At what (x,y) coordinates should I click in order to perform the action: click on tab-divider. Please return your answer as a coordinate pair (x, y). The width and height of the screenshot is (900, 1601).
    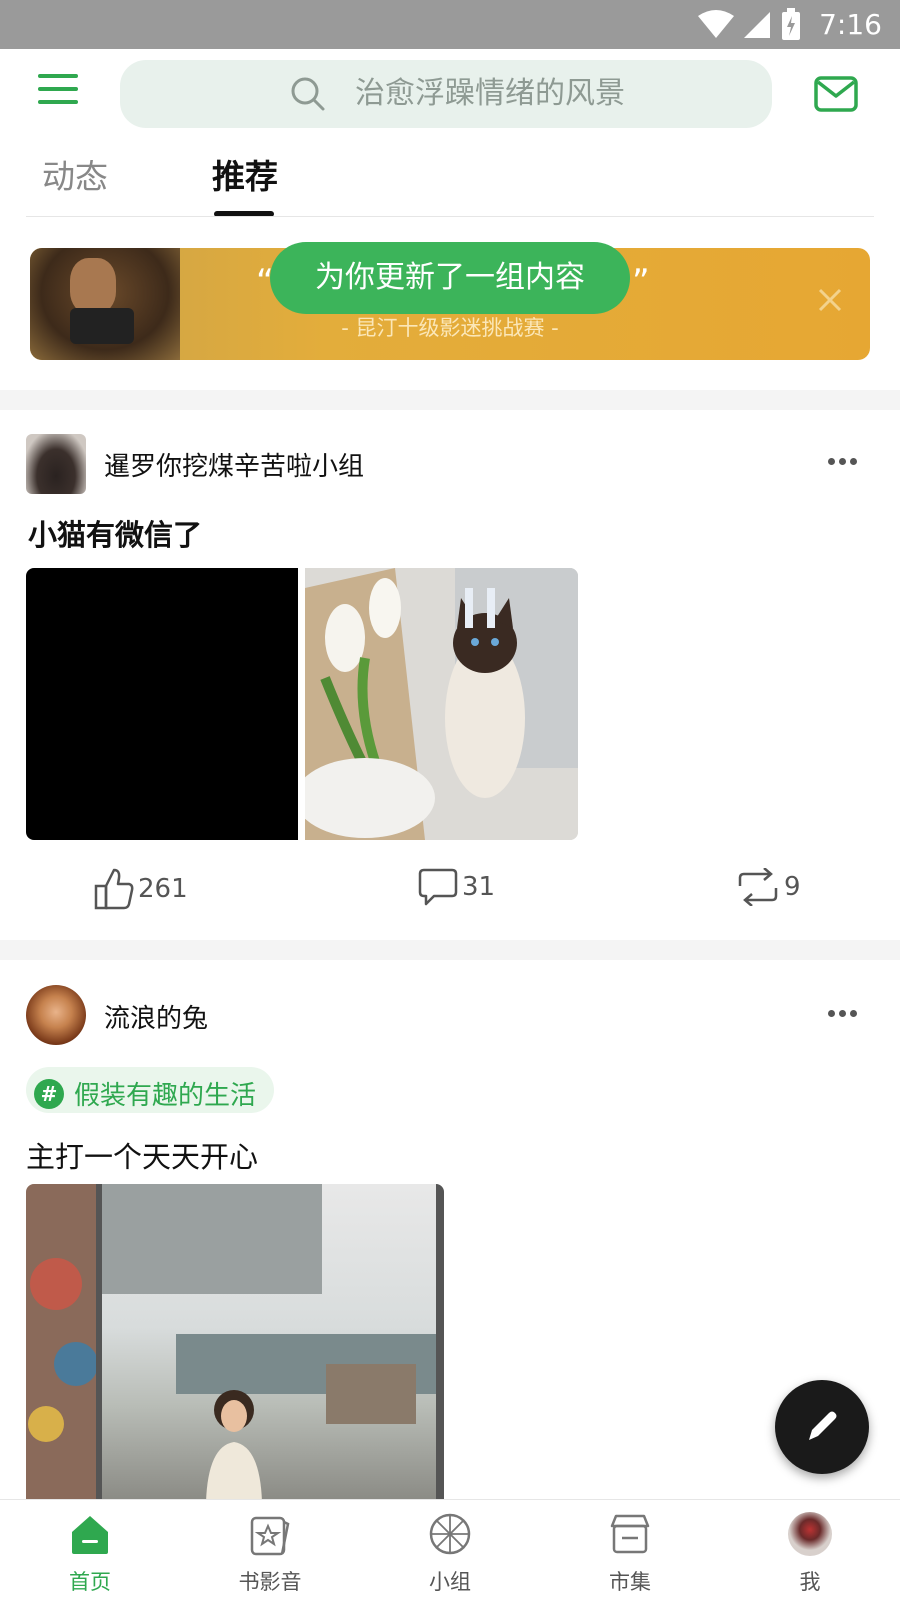
    Looking at the image, I should click on (450, 216).